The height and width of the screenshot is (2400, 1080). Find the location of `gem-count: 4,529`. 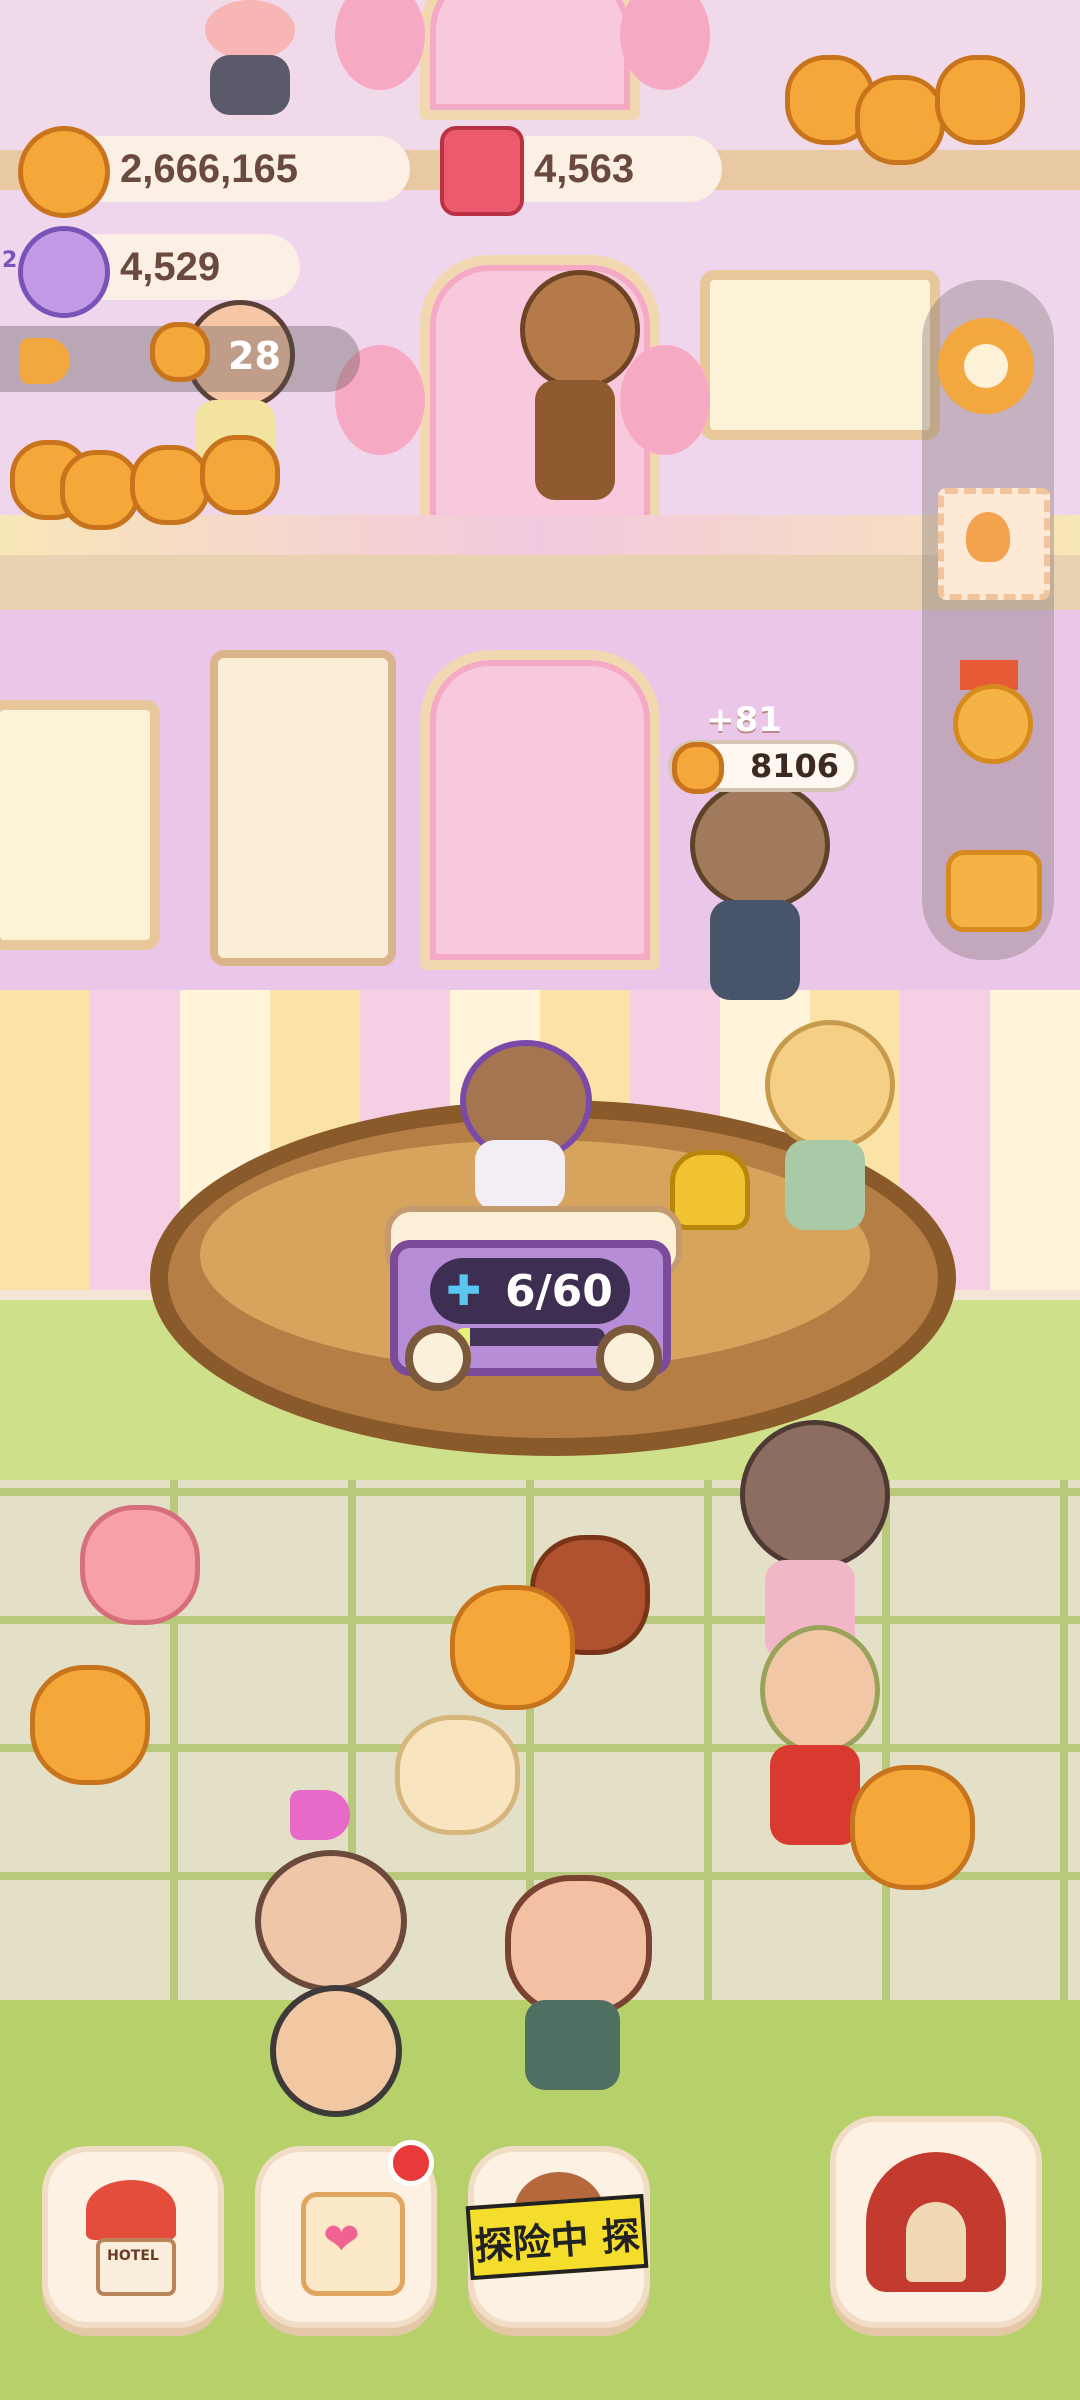

gem-count: 4,529 is located at coordinates (170, 266).